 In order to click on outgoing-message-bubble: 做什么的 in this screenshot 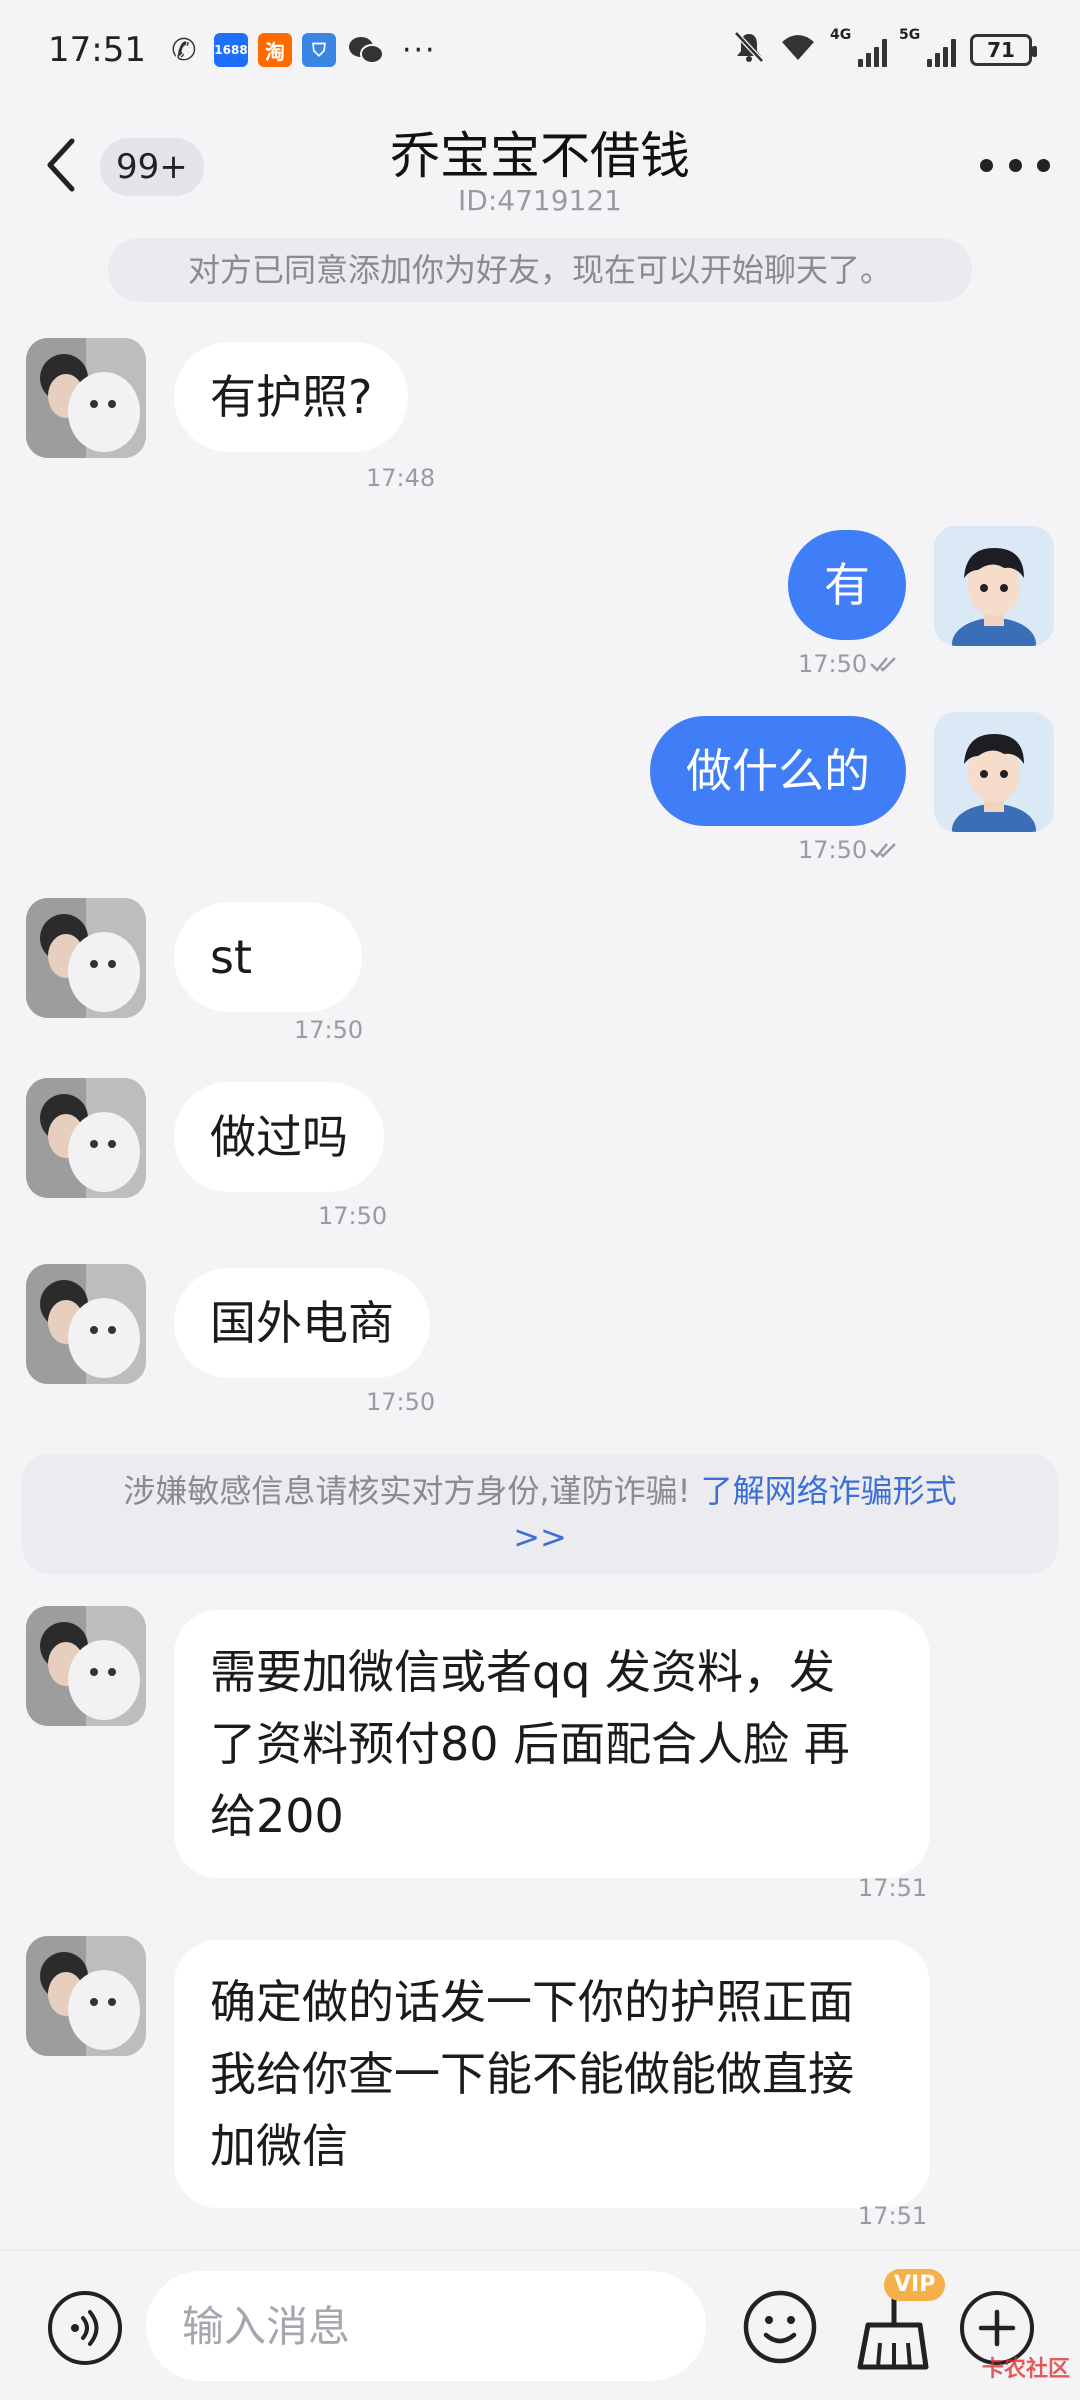, I will do `click(778, 771)`.